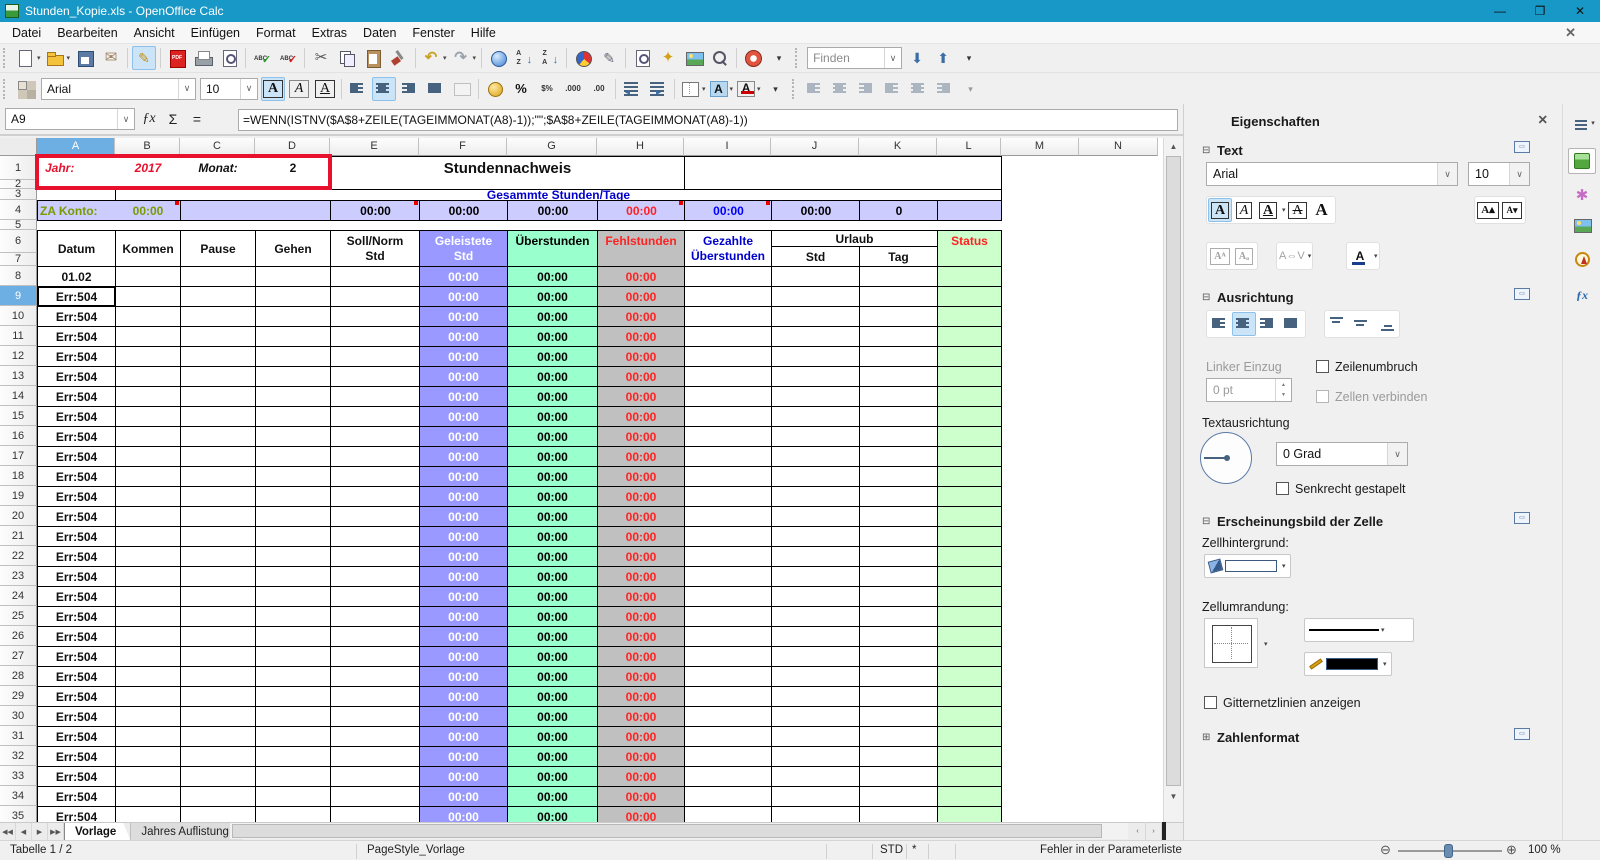 This screenshot has height=860, width=1600. I want to click on cell-L8, so click(969, 276).